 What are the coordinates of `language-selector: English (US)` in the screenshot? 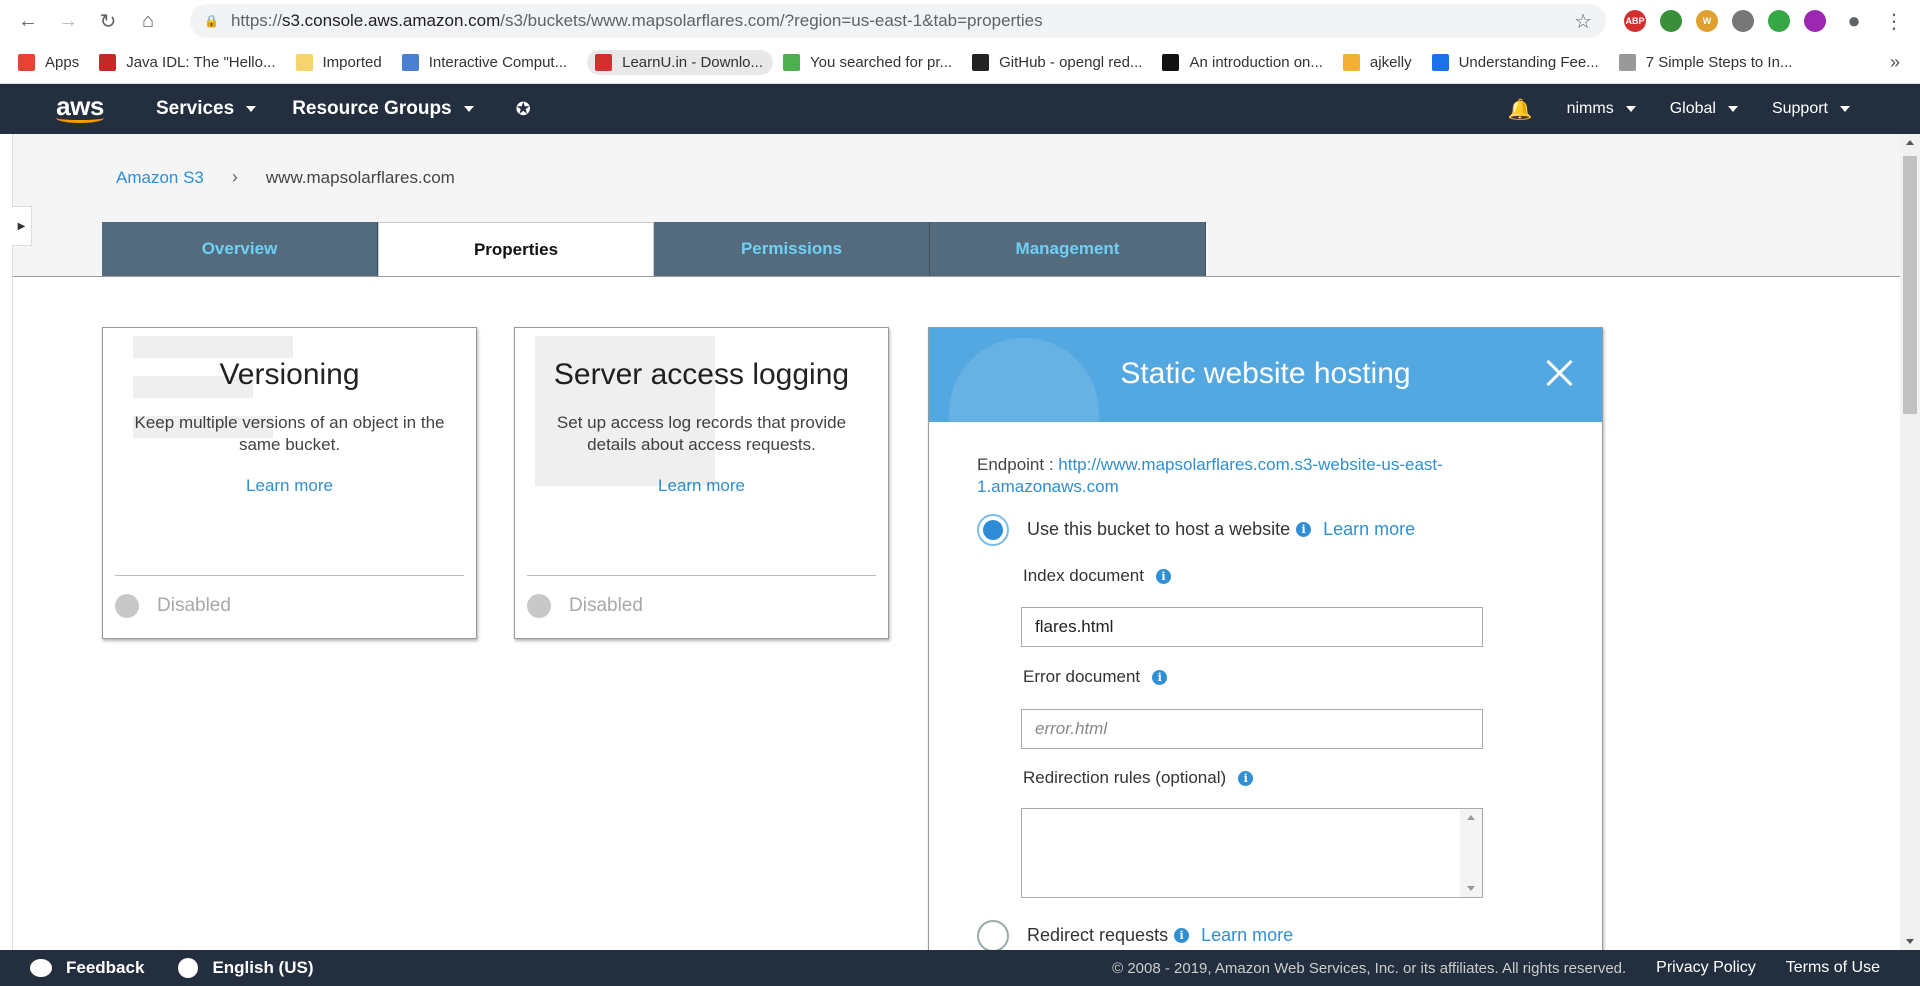 It's located at (246, 968).